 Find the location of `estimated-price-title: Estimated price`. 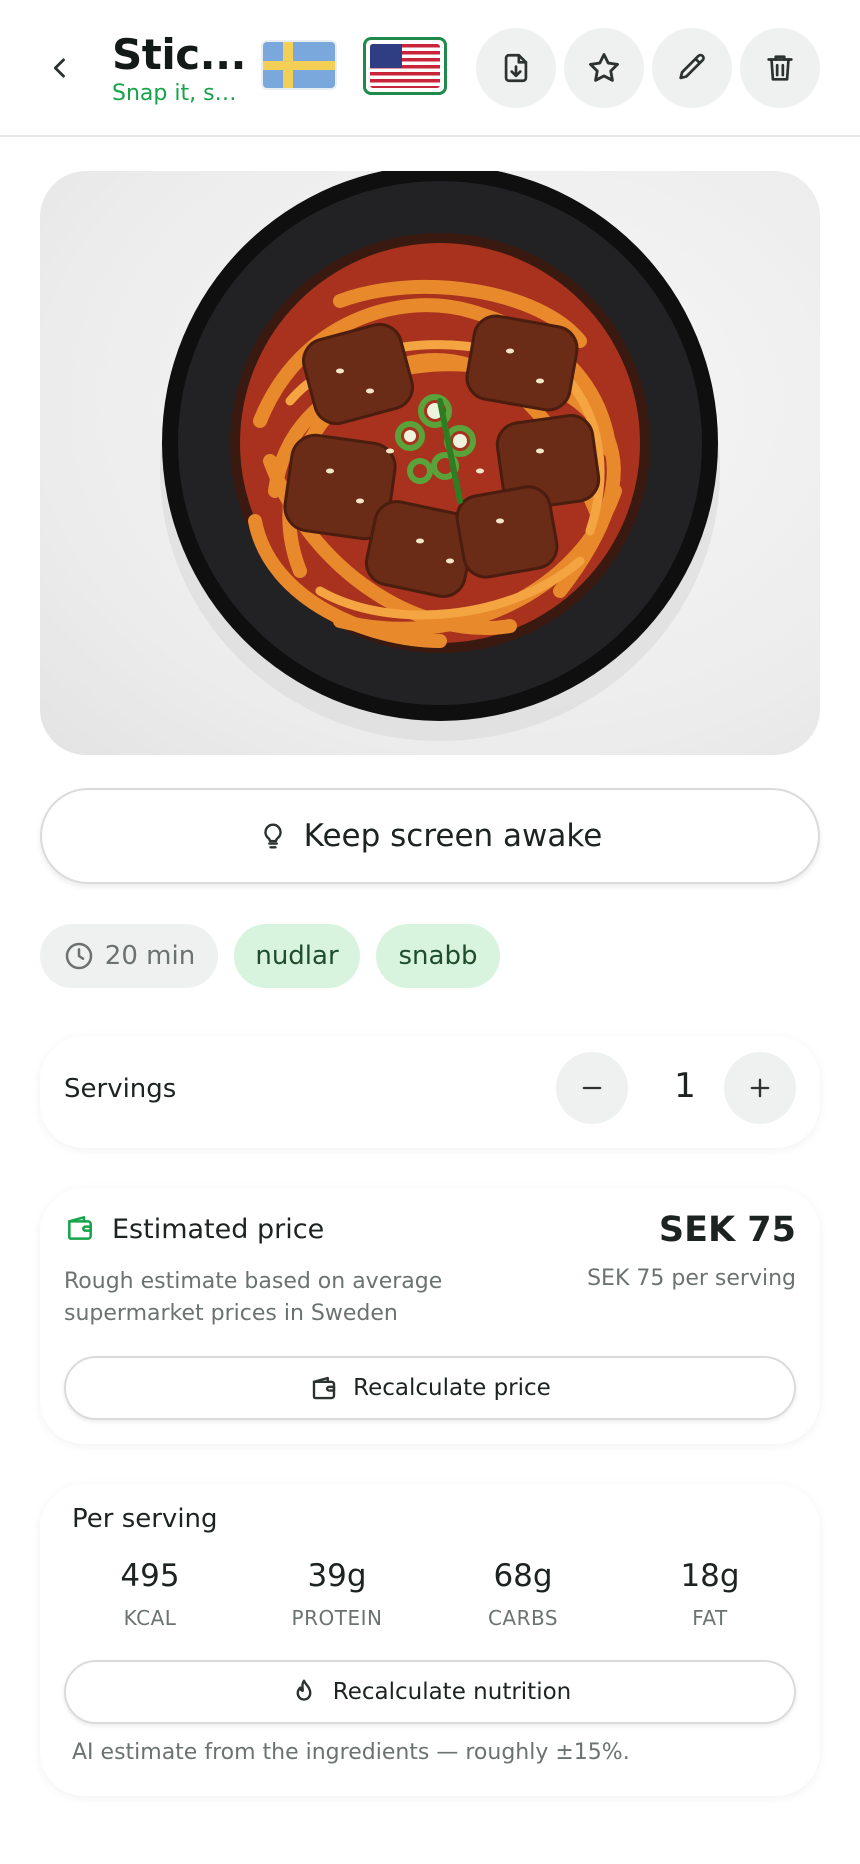

estimated-price-title: Estimated price is located at coordinates (218, 1229).